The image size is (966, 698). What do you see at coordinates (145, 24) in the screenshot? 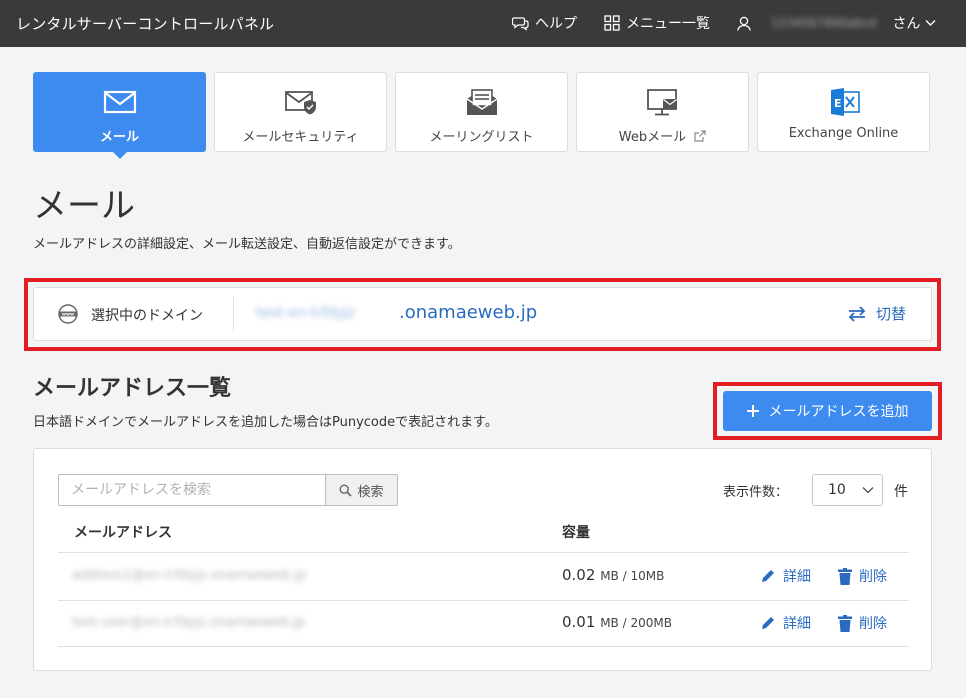
I see `app-title: レンタルサーバーコントロールパネル` at bounding box center [145, 24].